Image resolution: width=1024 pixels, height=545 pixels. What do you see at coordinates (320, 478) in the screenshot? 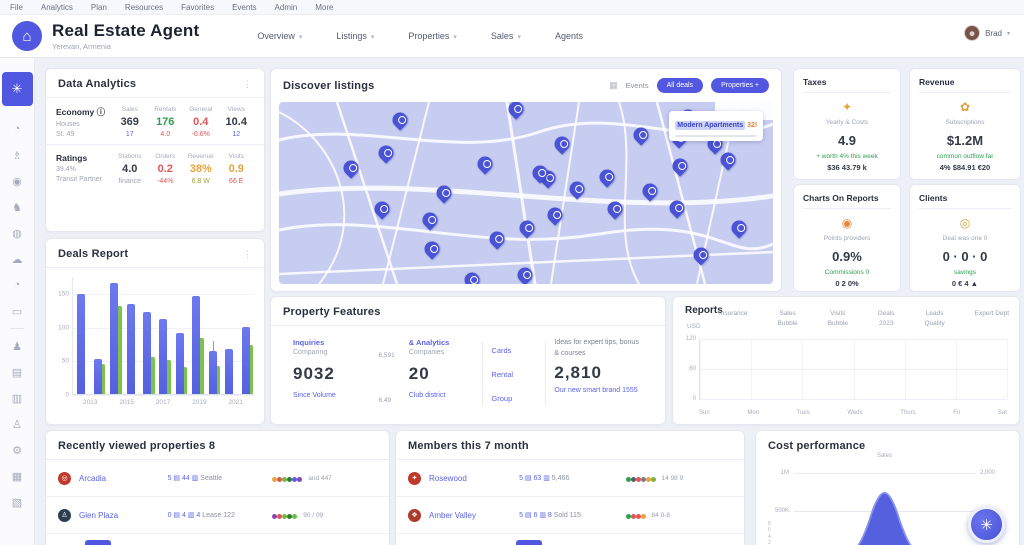
I see `row-extra: and 447` at bounding box center [320, 478].